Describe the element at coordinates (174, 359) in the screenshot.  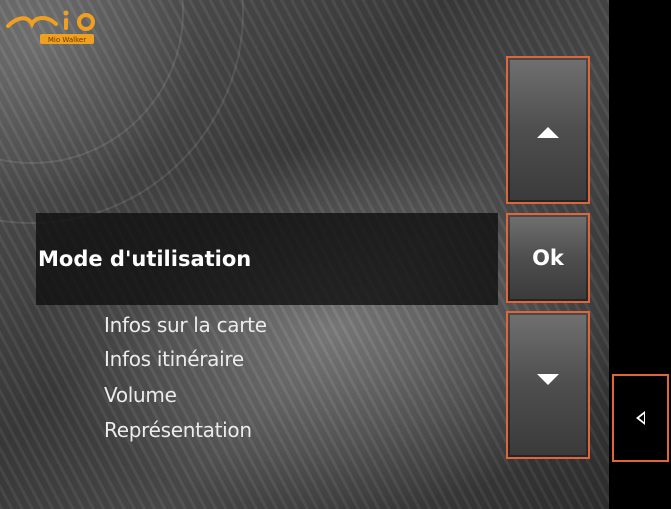
I see `menu-item-infos-itineraire: Infos itinéraire` at that location.